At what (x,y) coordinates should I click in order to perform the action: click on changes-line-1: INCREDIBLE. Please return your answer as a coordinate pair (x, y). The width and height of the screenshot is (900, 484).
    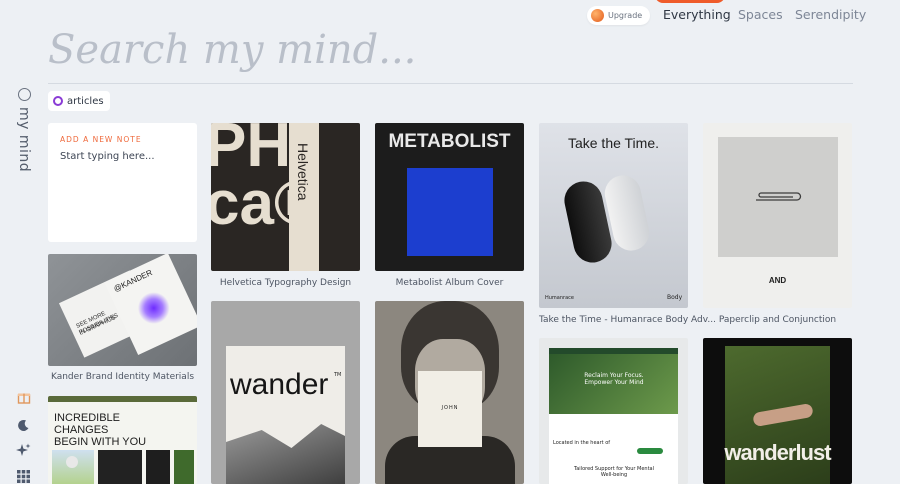
    Looking at the image, I should click on (87, 418).